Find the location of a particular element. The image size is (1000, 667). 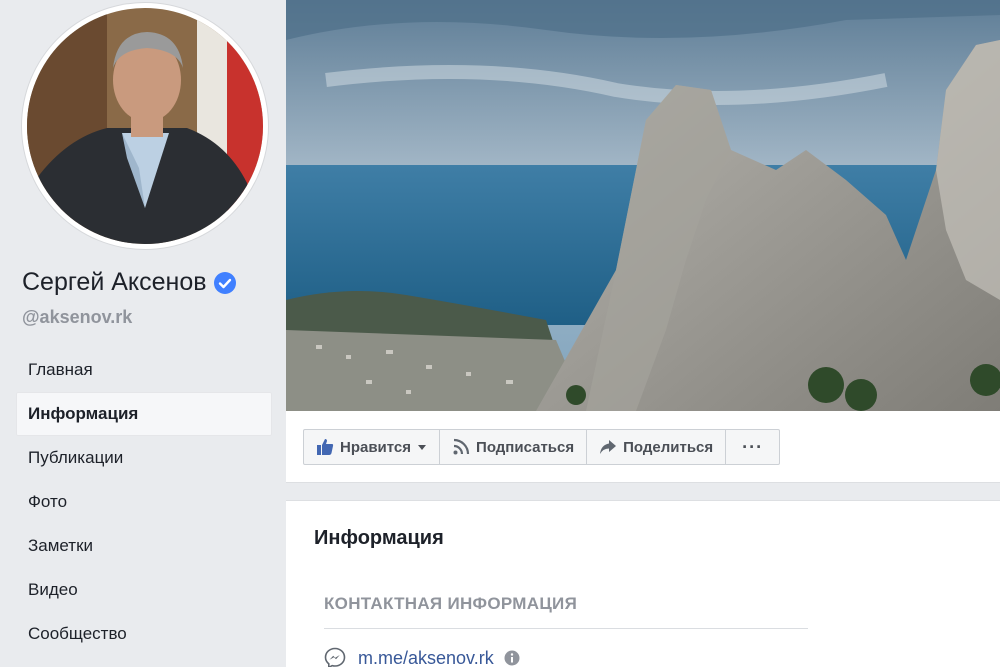

caret-down-icon is located at coordinates (422, 447).